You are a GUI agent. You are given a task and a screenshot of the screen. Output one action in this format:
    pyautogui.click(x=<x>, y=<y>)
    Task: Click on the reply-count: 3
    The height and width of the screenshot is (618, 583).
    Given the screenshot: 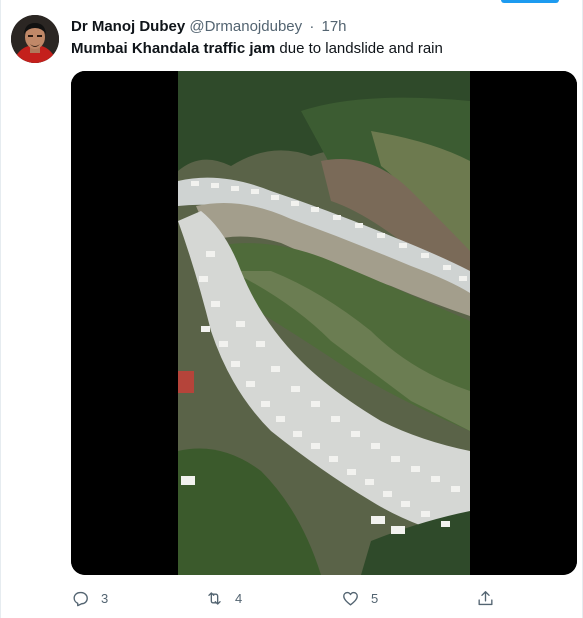 What is the action you would take?
    pyautogui.click(x=105, y=598)
    